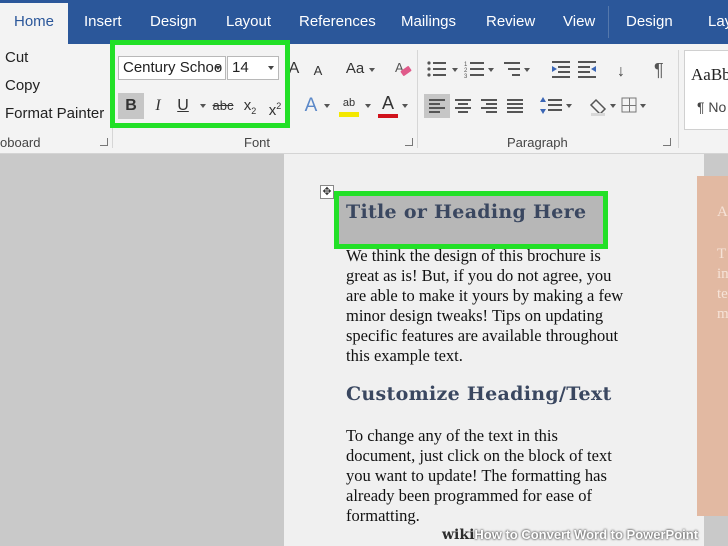 The width and height of the screenshot is (728, 546). Describe the element at coordinates (722, 294) in the screenshot. I see `side-panel-text: te` at that location.